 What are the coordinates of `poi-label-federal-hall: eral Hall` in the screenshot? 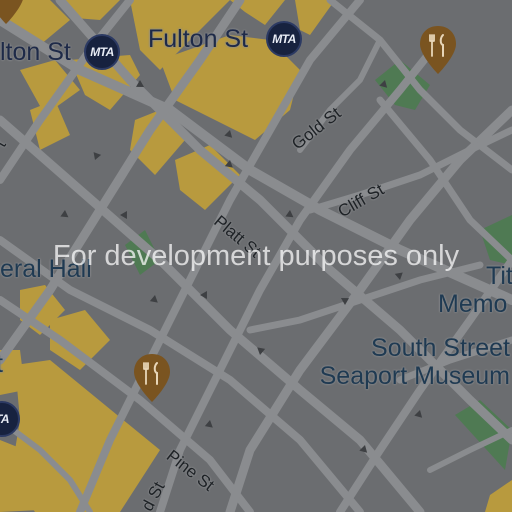 It's located at (46, 269).